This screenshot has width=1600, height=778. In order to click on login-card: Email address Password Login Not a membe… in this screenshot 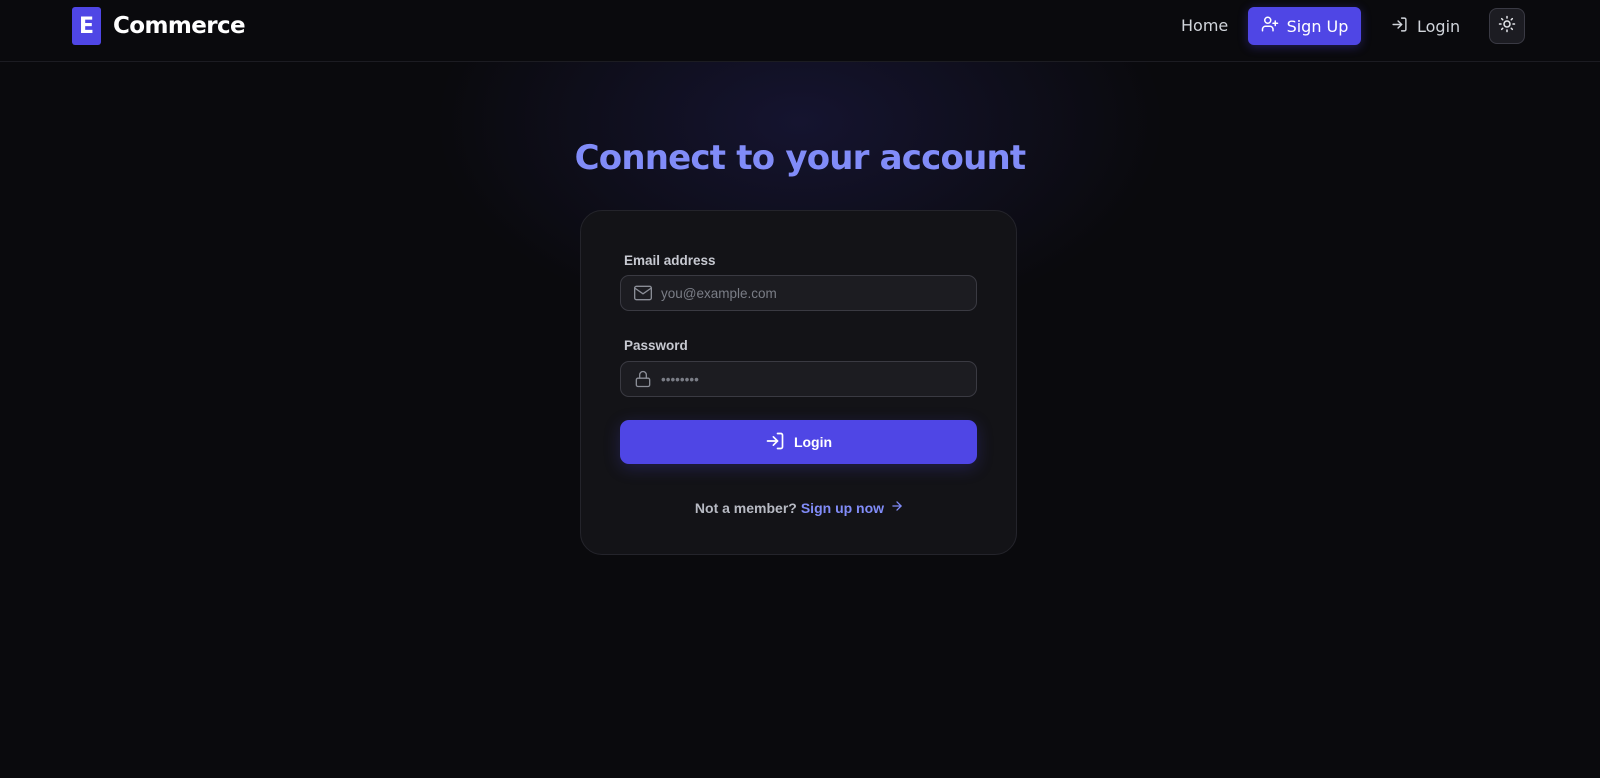, I will do `click(798, 382)`.